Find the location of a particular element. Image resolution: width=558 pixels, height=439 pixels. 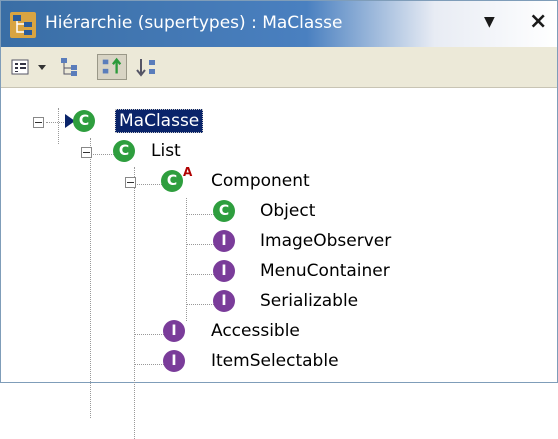

supertype-hierarchy-icon is located at coordinates (112, 67).